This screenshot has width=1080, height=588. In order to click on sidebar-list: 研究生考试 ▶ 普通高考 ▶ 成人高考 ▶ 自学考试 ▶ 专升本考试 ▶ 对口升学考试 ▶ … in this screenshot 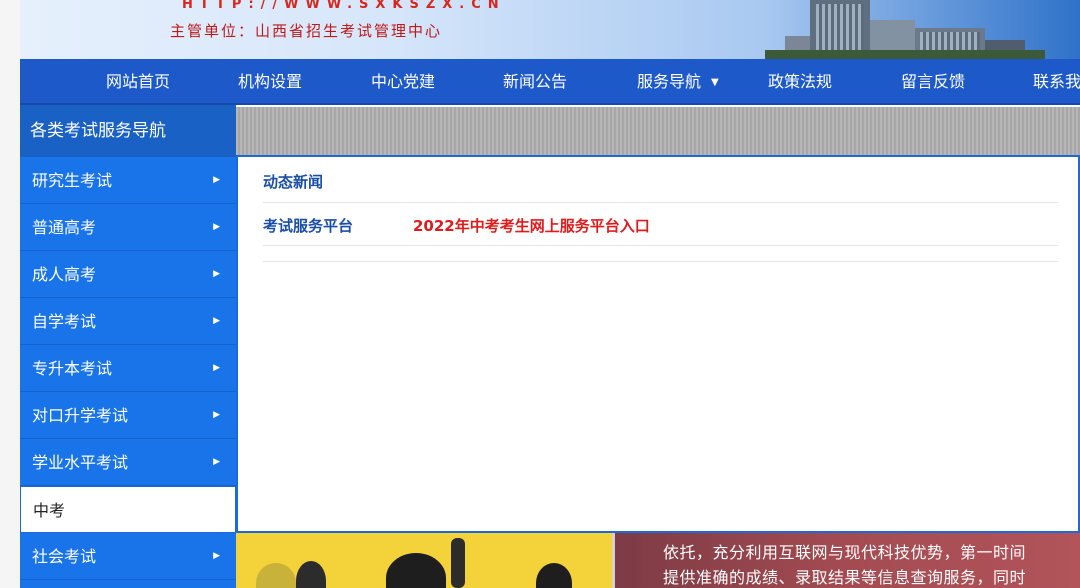, I will do `click(128, 368)`.